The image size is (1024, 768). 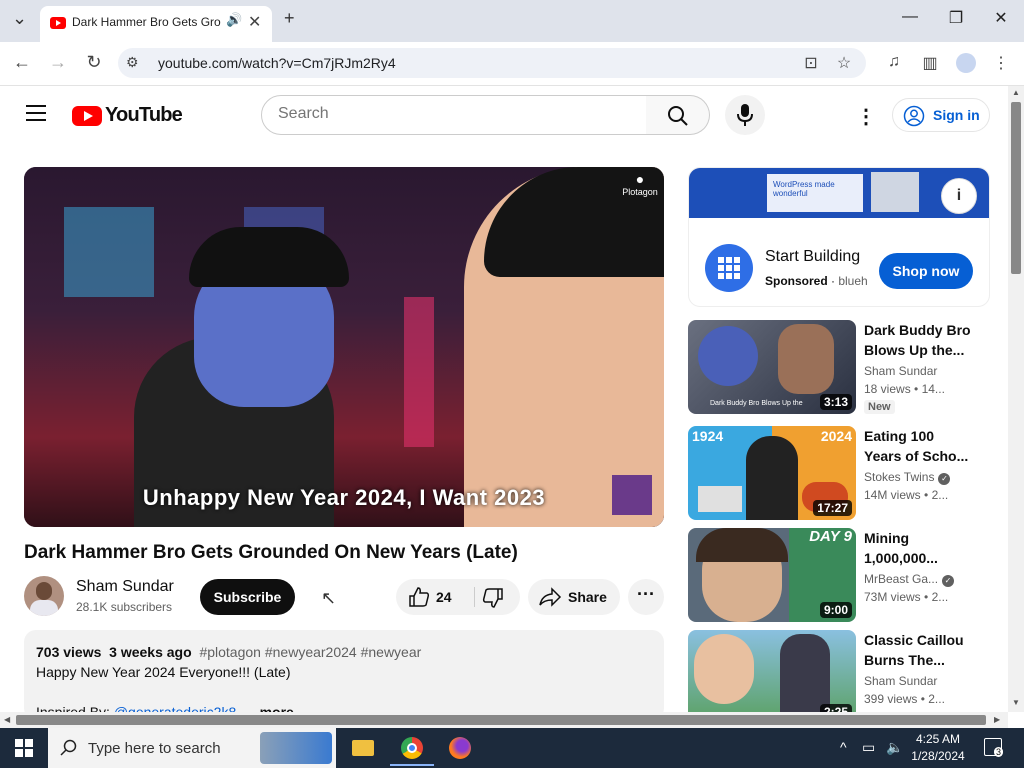 I want to click on profile-icon, so click(x=966, y=63).